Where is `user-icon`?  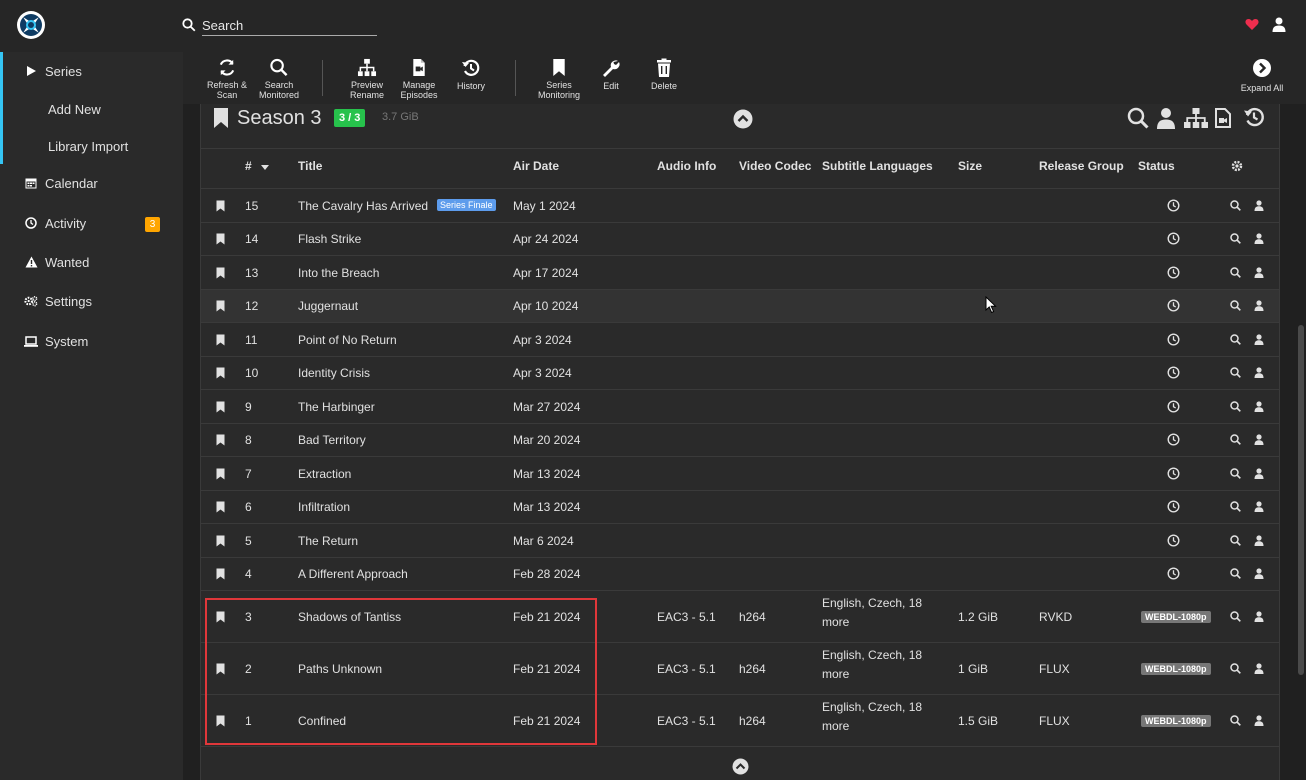
user-icon is located at coordinates (1279, 24).